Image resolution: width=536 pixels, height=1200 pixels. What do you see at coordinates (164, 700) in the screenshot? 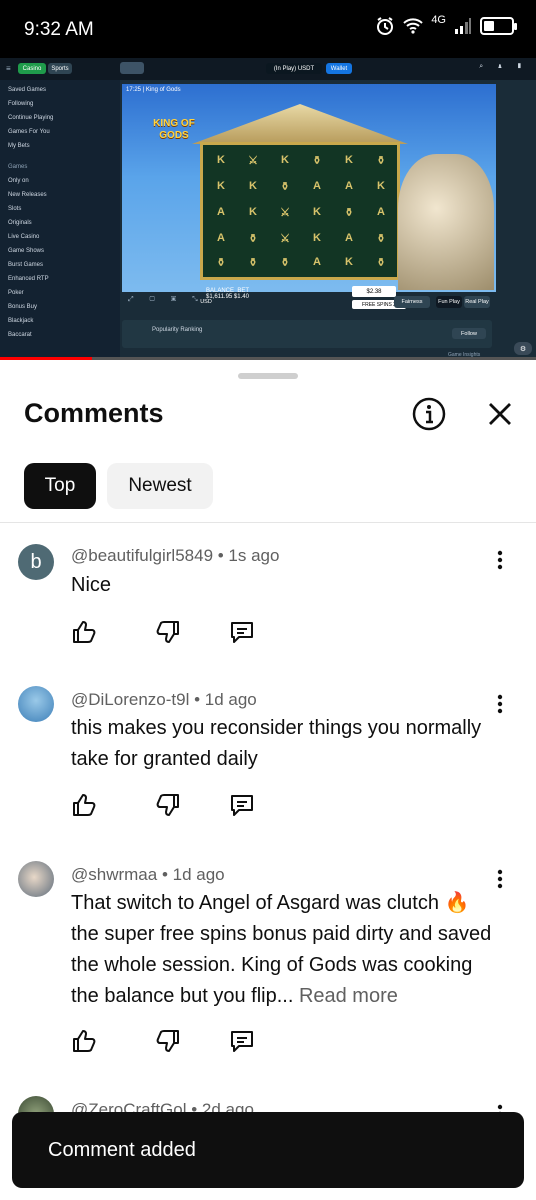
I see `comment-author: @DiLorenzo-t9l • 1d ago` at bounding box center [164, 700].